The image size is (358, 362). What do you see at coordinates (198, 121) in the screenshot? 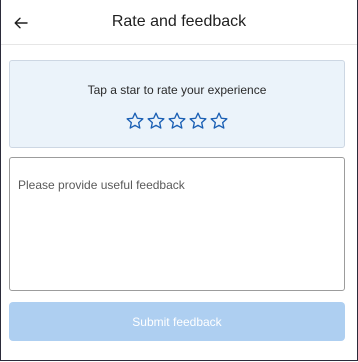
I see `star-4-icon` at bounding box center [198, 121].